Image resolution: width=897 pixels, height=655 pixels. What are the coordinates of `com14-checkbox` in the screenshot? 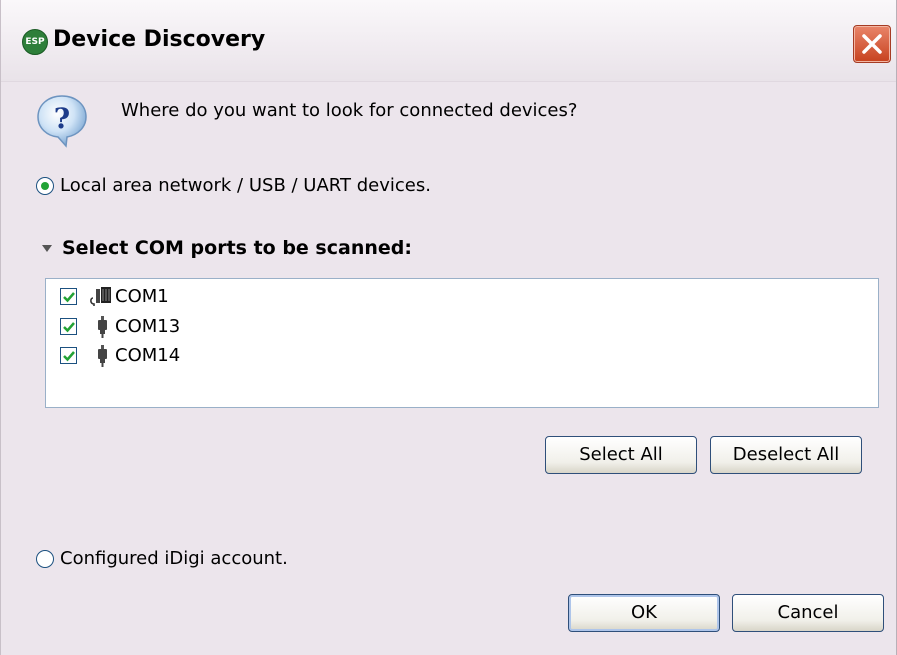 It's located at (68, 355).